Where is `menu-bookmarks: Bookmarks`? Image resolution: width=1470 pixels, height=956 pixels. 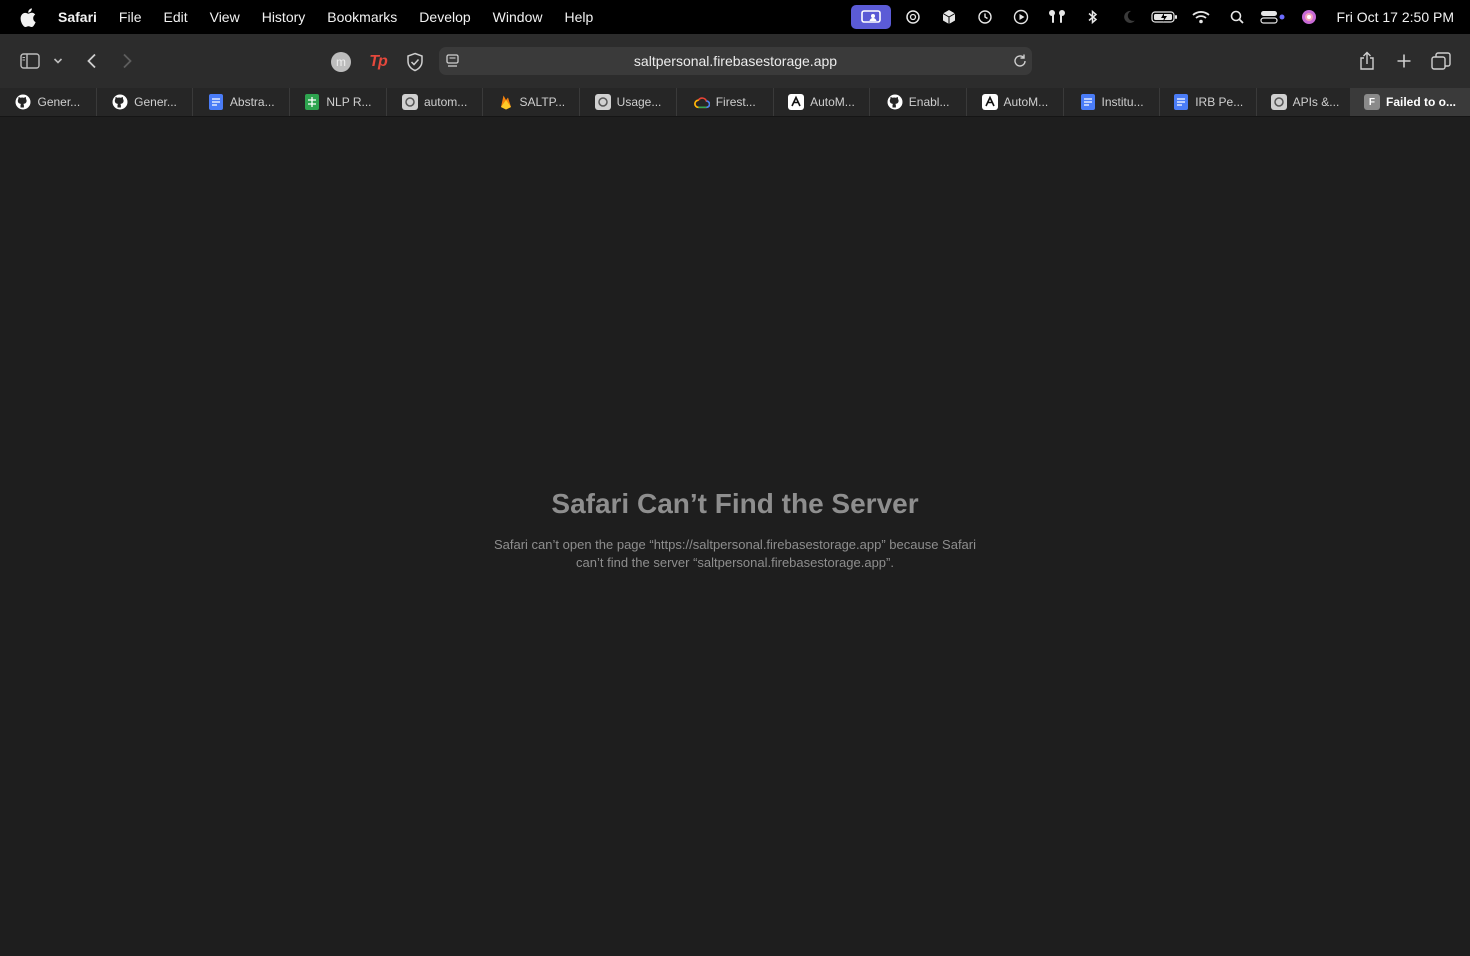 menu-bookmarks: Bookmarks is located at coordinates (362, 17).